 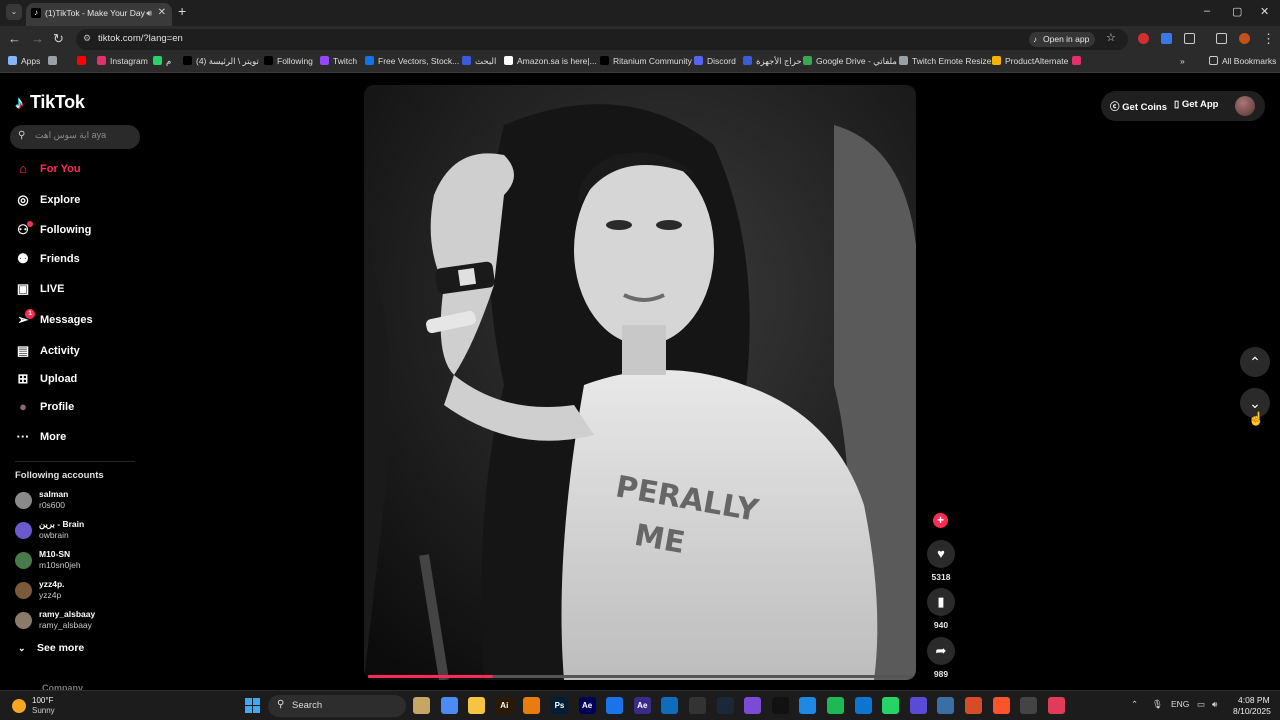 What do you see at coordinates (99, 14) in the screenshot?
I see `tab-tiktok: ♪ (1)TikTok - Make Your Day 🔊︎ ✕` at bounding box center [99, 14].